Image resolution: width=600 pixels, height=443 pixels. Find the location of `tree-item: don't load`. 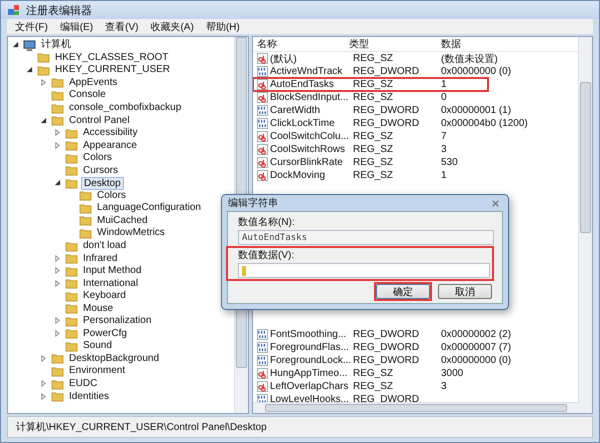

tree-item: don't load is located at coordinates (104, 246).